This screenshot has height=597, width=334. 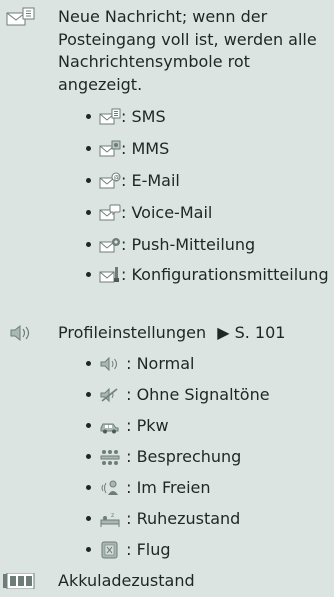 I want to click on list-item-normal: : Normal, so click(x=210, y=364).